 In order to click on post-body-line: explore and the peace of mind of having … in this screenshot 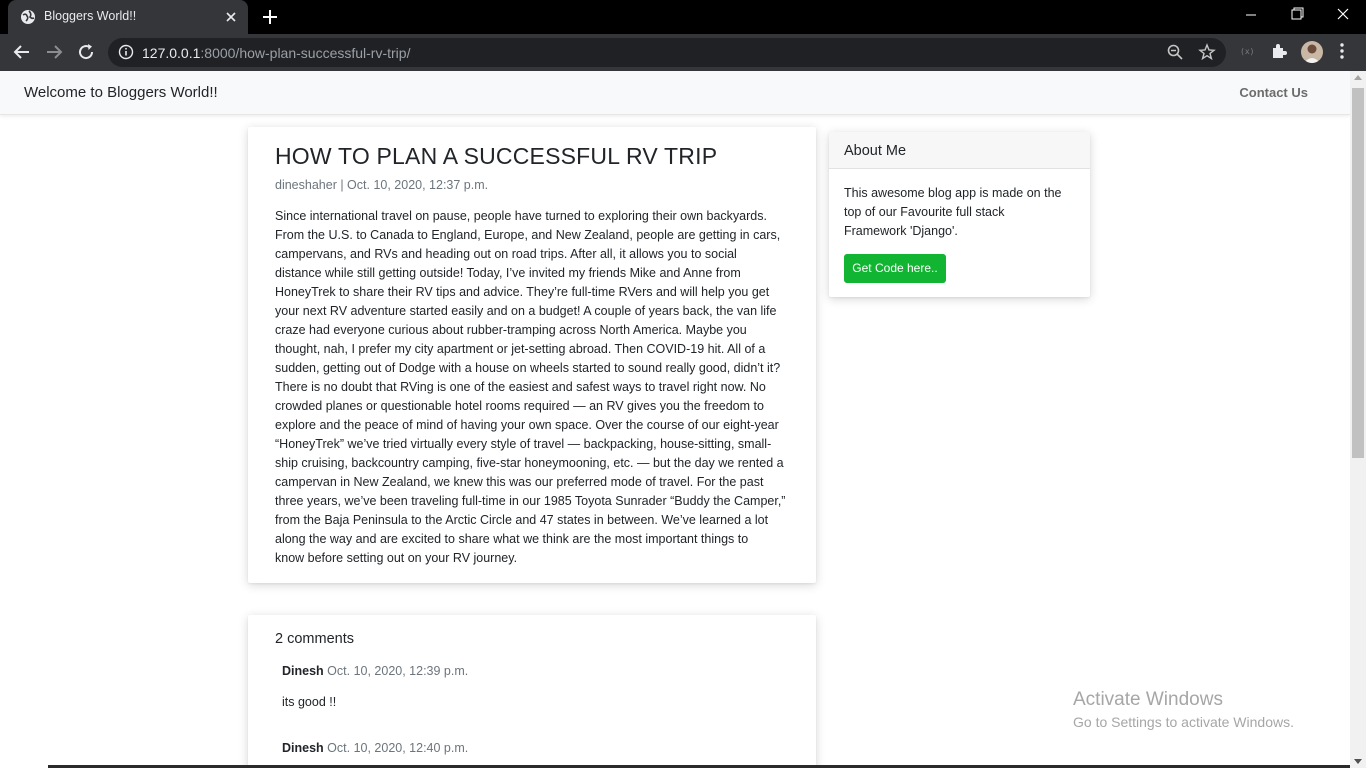, I will do `click(527, 425)`.